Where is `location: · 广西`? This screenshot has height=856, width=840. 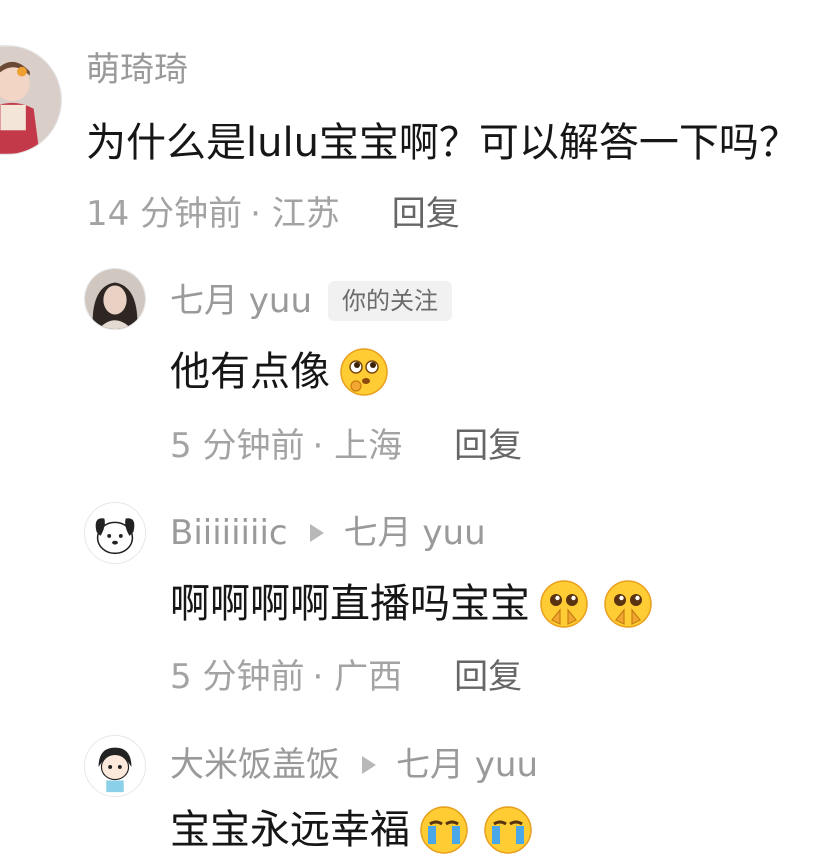
location: · 广西 is located at coordinates (357, 677).